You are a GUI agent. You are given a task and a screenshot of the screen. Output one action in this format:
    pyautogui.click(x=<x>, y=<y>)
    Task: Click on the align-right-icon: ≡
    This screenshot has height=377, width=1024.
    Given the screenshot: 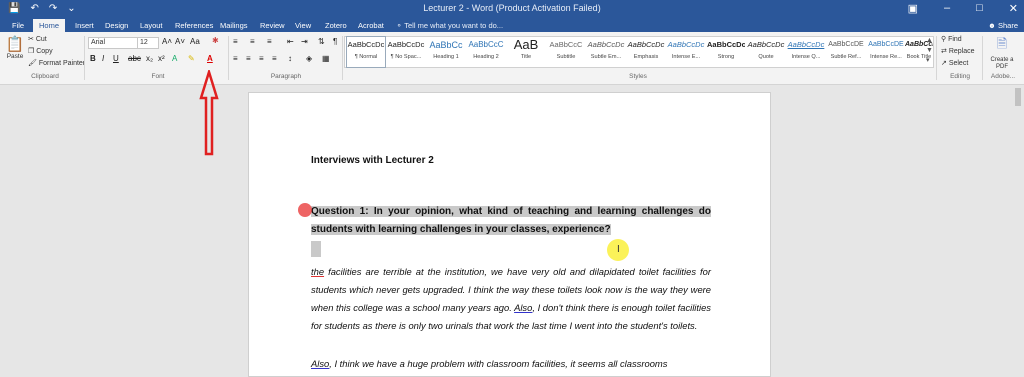 What is the action you would take?
    pyautogui.click(x=261, y=58)
    